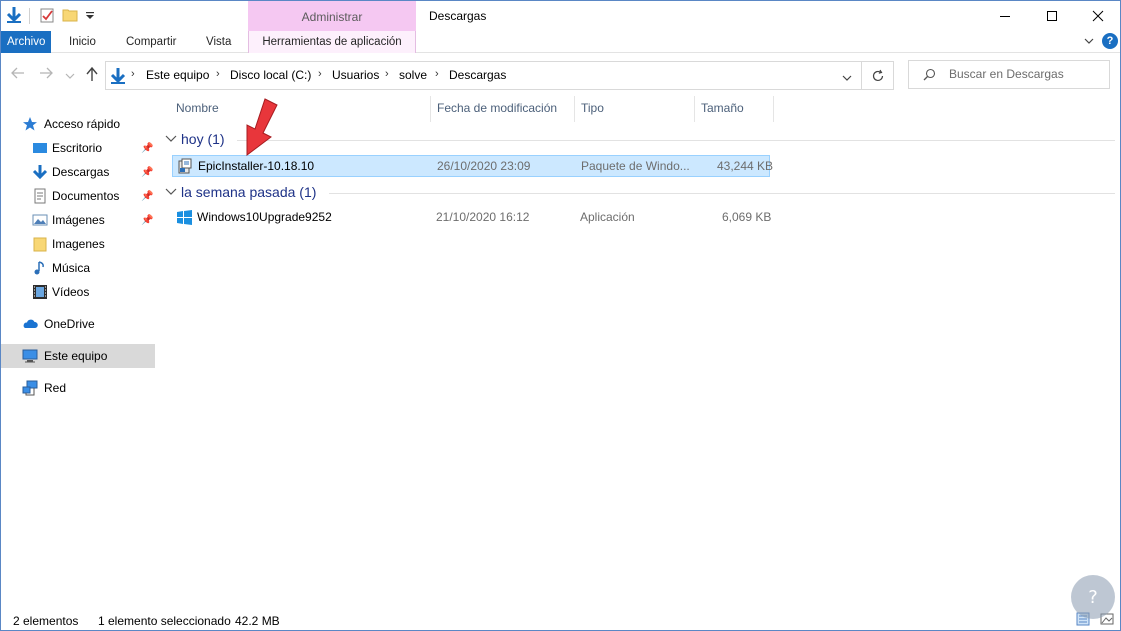 The width and height of the screenshot is (1121, 631). I want to click on column-header-type: Tipo, so click(592, 108).